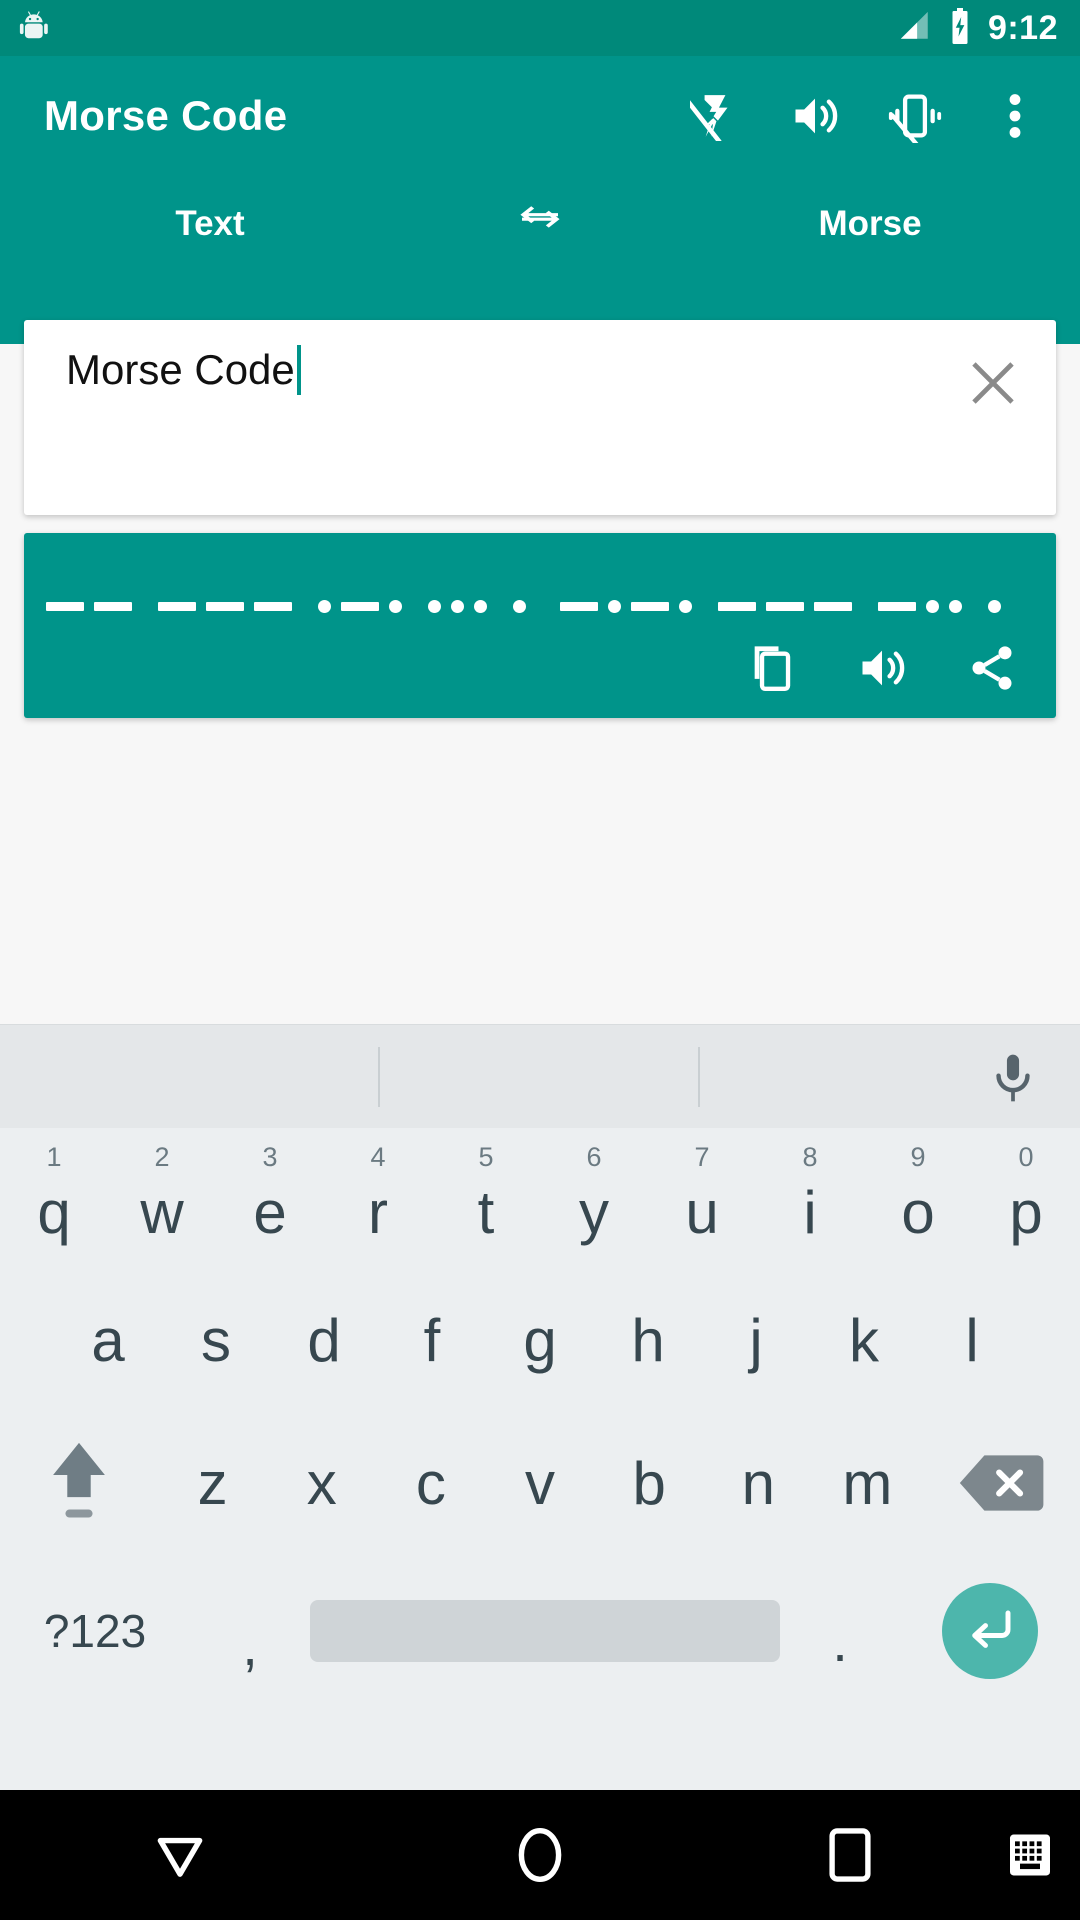  I want to click on key-hint: 8, so click(810, 1157).